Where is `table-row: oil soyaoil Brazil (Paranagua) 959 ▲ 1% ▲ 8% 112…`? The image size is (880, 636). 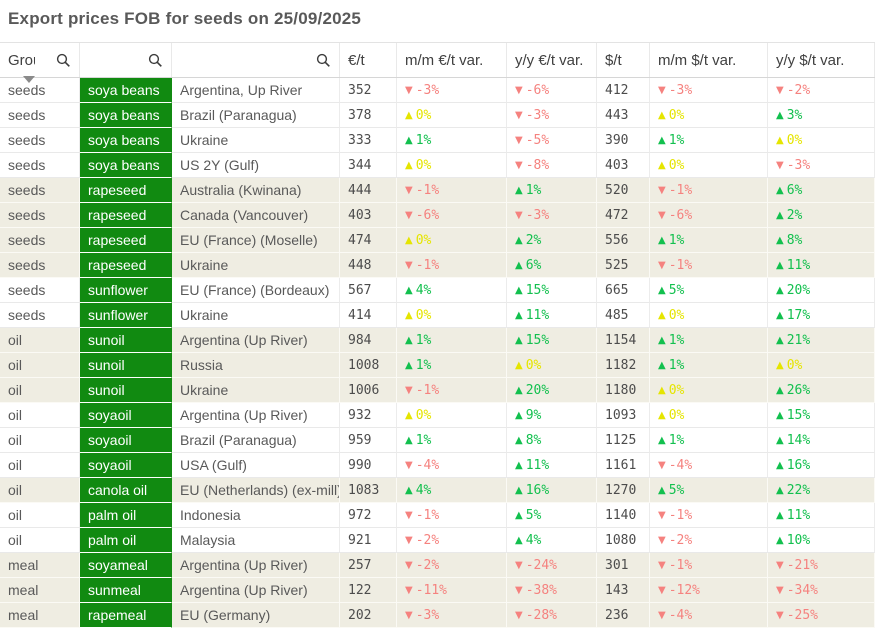
table-row: oil soyaoil Brazil (Paranagua) 959 ▲ 1% ▲ 8% 112… is located at coordinates (437, 440).